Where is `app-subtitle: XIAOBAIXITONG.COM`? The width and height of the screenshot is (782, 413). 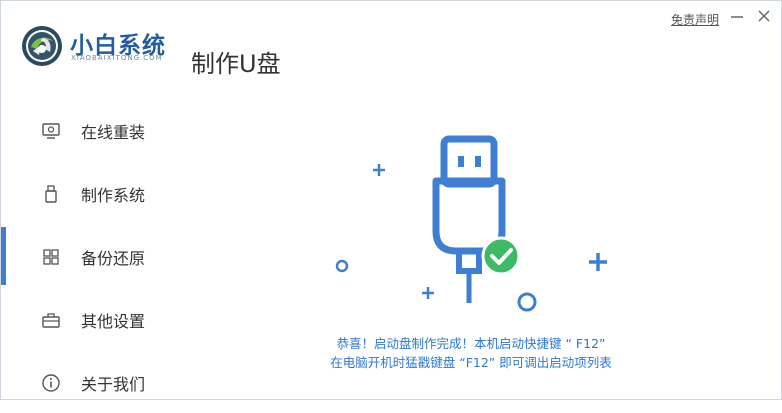 app-subtitle: XIAOBAIXITONG.COM is located at coordinates (117, 58).